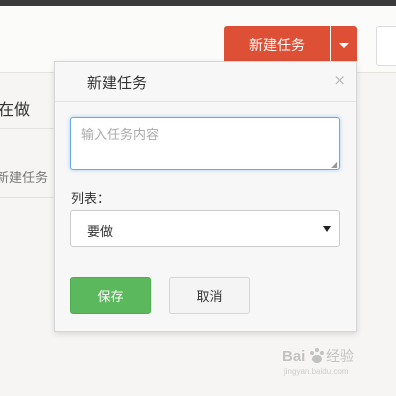 Image resolution: width=396 pixels, height=396 pixels. I want to click on popover-divider, so click(205, 101).